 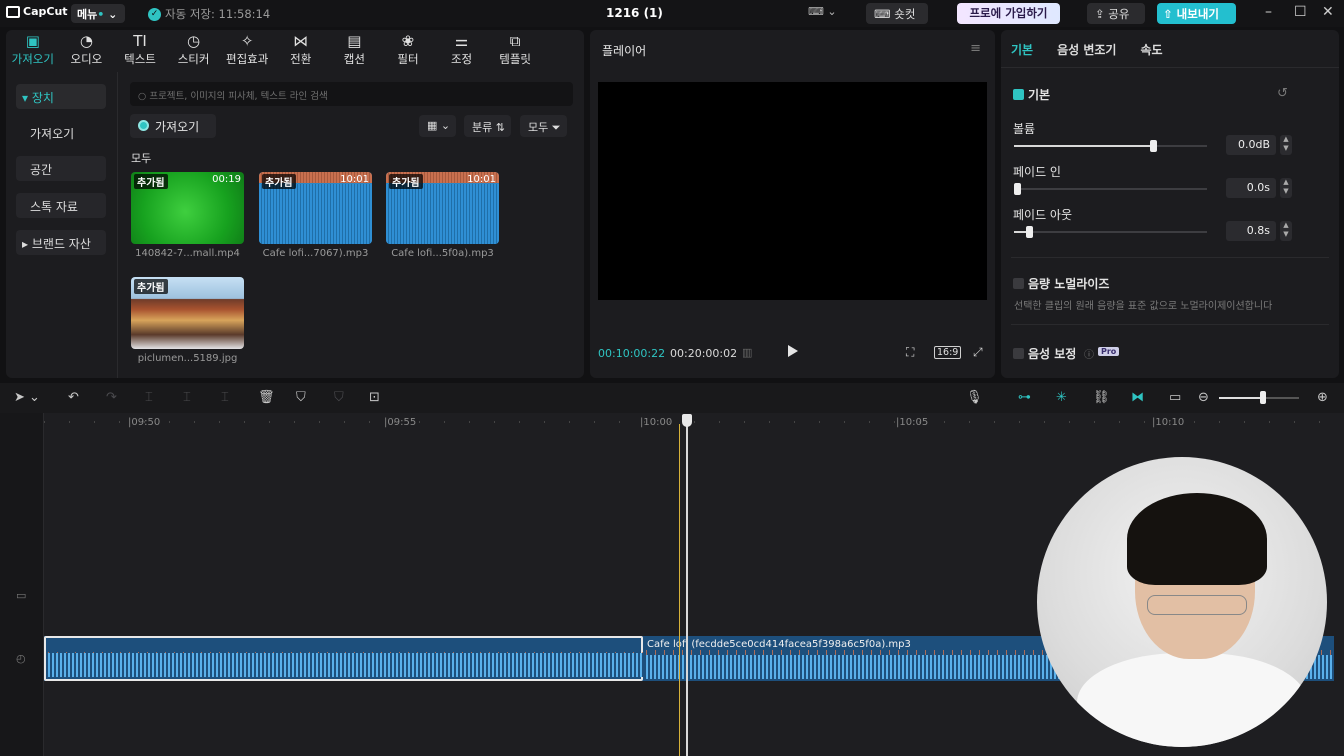 What do you see at coordinates (1119, 14) in the screenshot?
I see `share-label: 공유` at bounding box center [1119, 14].